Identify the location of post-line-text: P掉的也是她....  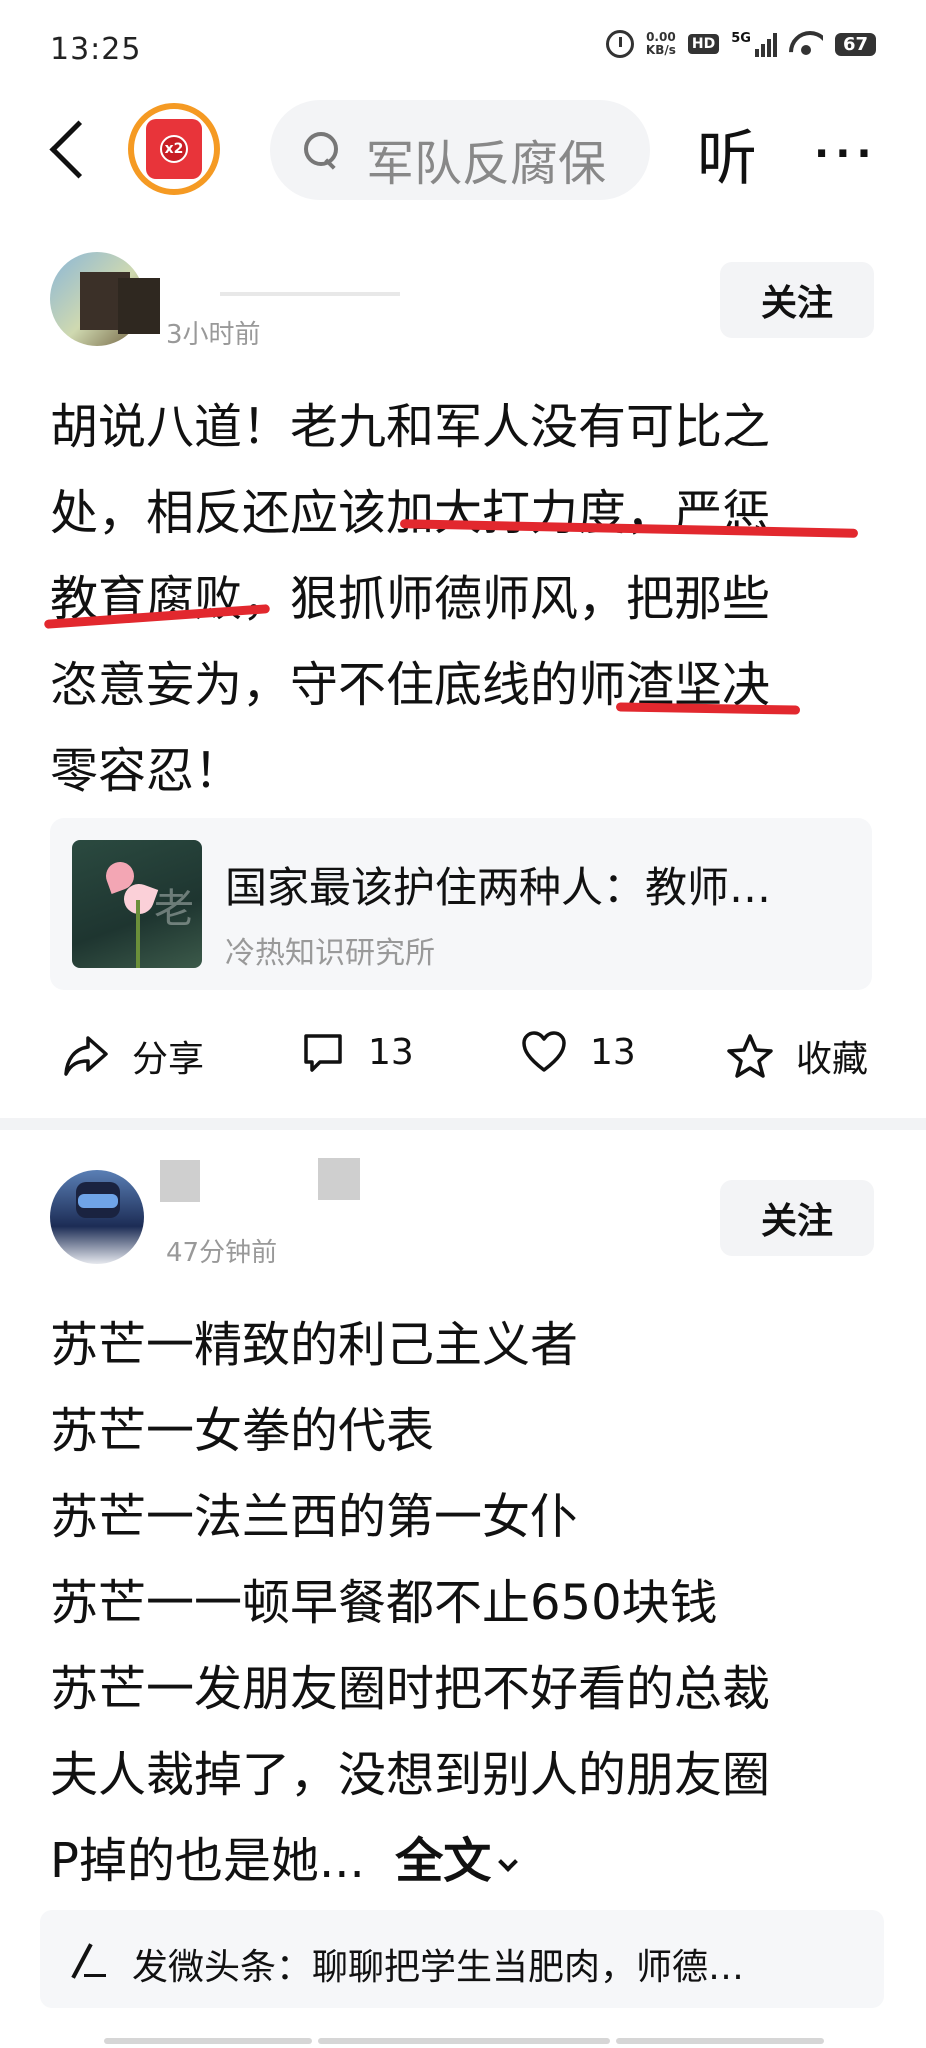
(207, 1861).